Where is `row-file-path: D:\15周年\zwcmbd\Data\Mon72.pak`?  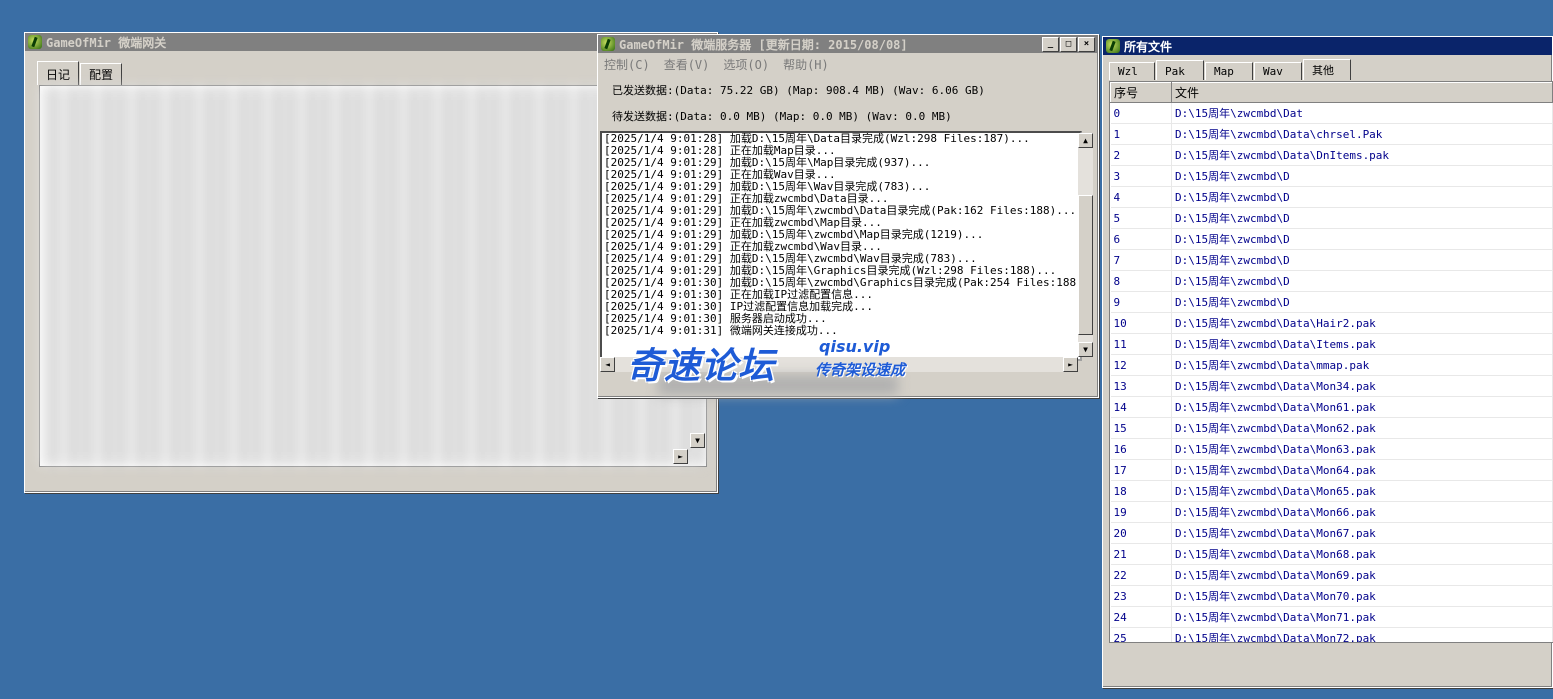
row-file-path: D:\15周年\zwcmbd\Data\Mon72.pak is located at coordinates (1362, 634).